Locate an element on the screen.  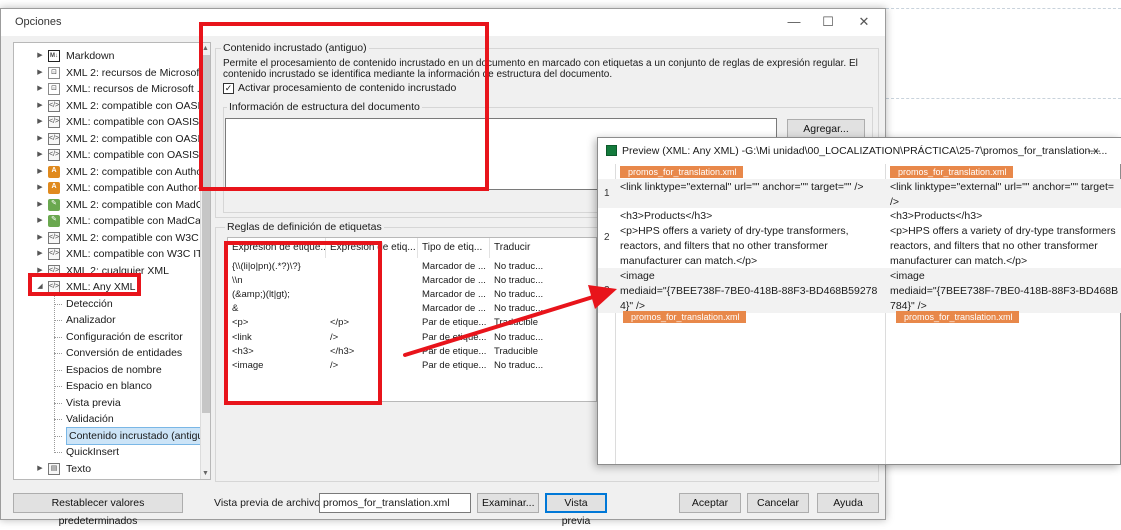
tree-item: ▶ A XML 2: compatible con Author- is located at coordinates (111, 172).